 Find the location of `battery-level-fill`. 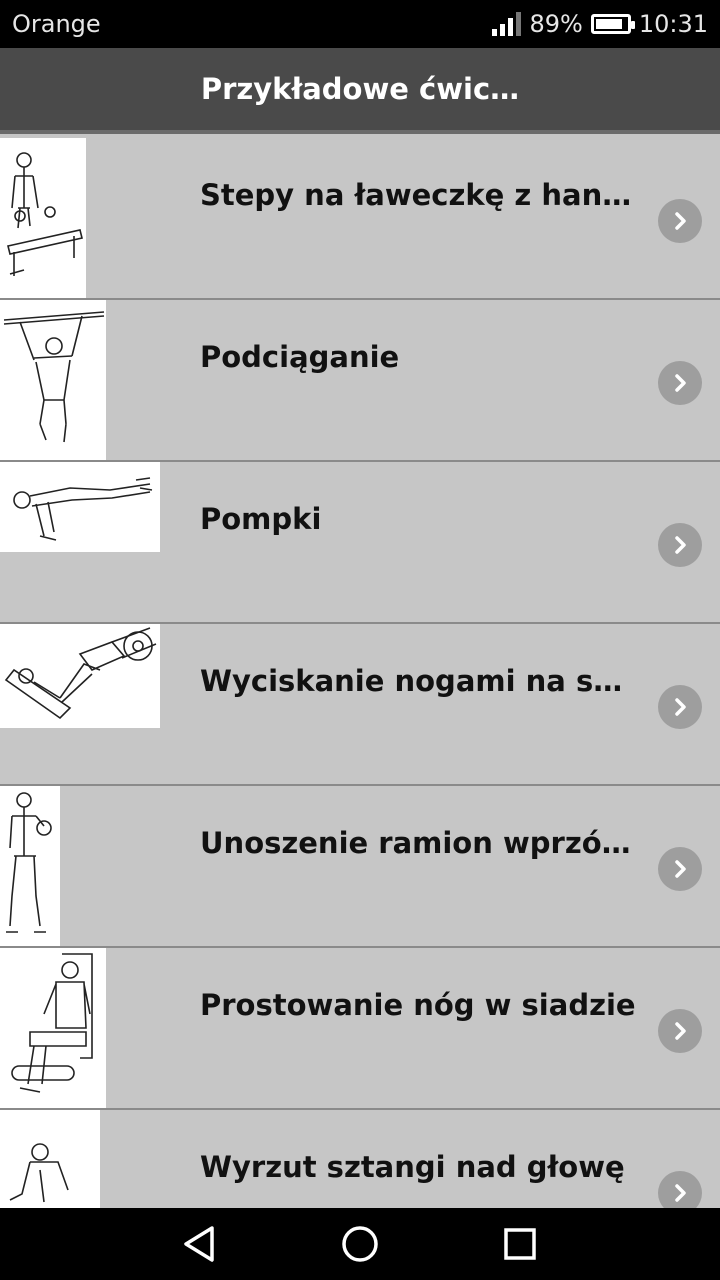

battery-level-fill is located at coordinates (609, 24).